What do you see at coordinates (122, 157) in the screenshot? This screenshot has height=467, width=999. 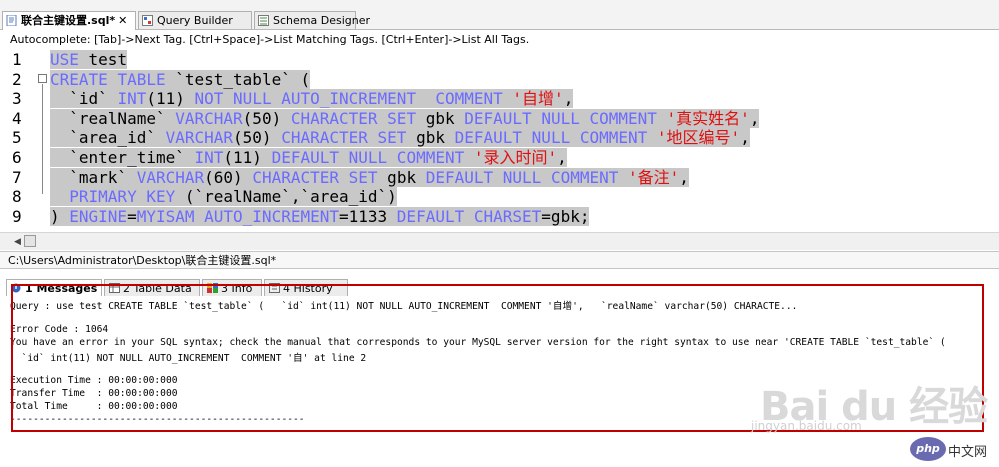 I see `sql-text: `enter_time`` at bounding box center [122, 157].